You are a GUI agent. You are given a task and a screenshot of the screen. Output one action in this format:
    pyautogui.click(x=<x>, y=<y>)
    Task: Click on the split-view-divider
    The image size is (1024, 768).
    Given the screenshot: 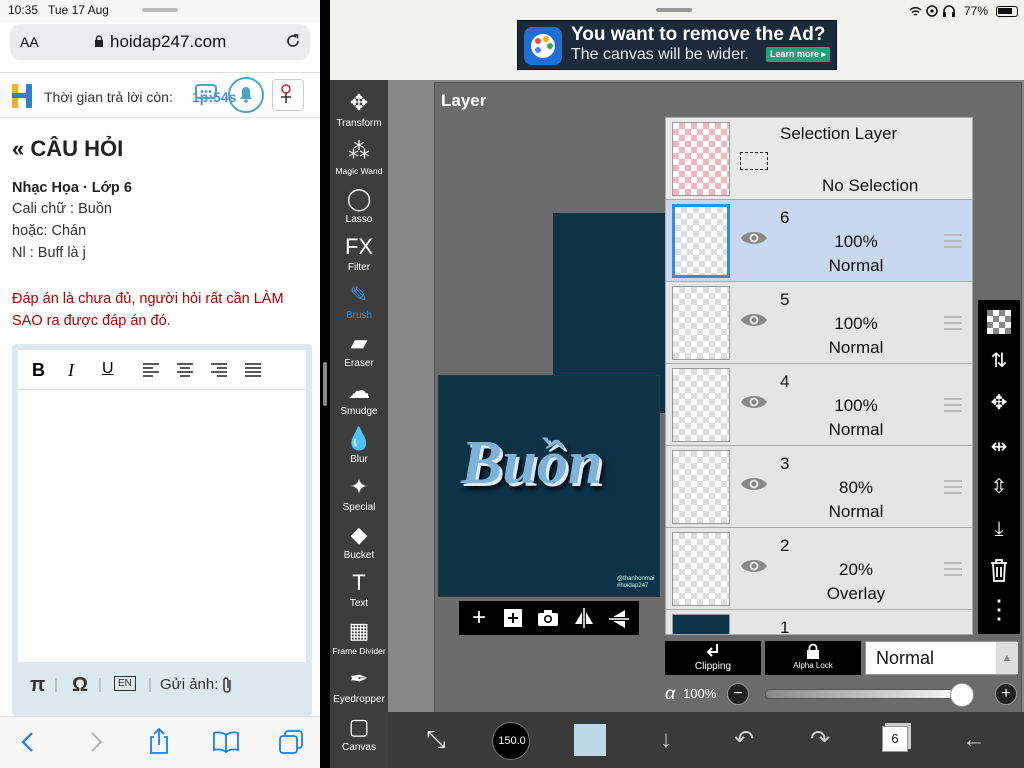 What is the action you would take?
    pyautogui.click(x=325, y=384)
    